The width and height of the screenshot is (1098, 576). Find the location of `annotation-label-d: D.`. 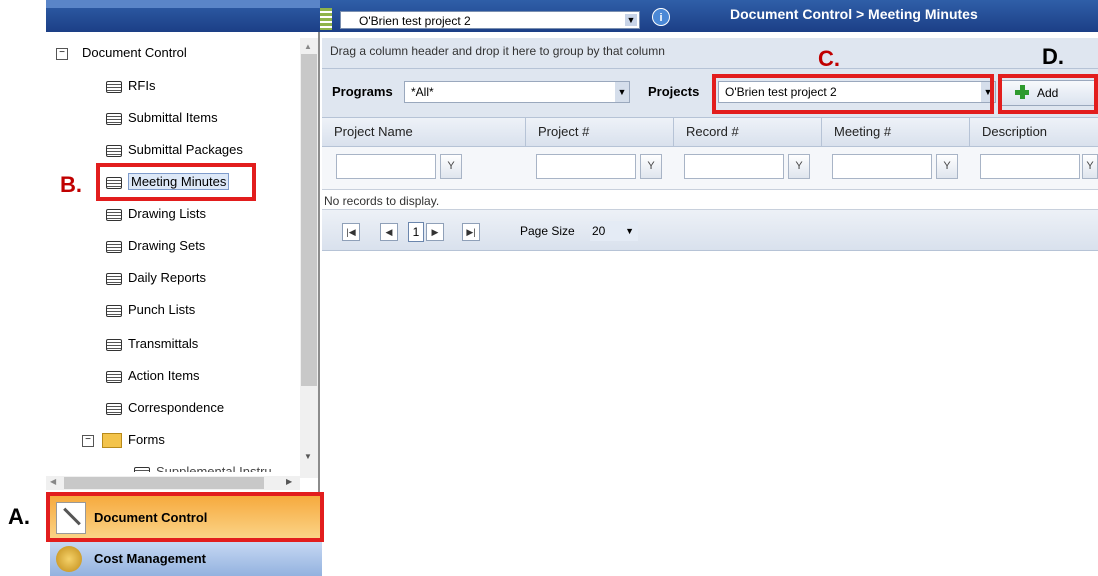

annotation-label-d: D. is located at coordinates (1053, 56).